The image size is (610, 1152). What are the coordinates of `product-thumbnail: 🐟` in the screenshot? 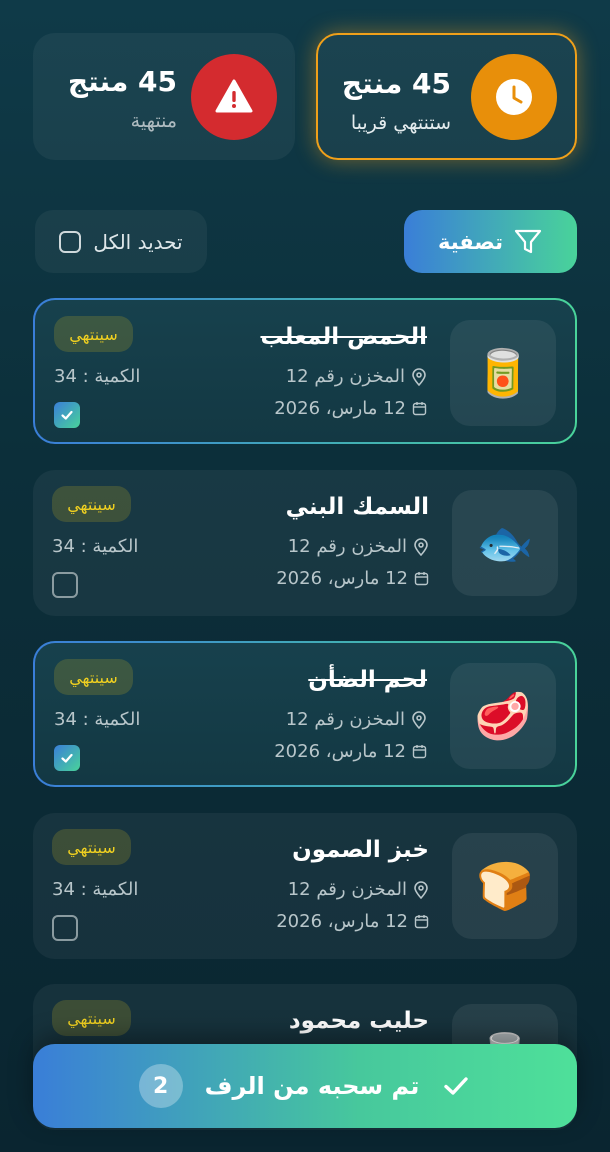 It's located at (505, 543).